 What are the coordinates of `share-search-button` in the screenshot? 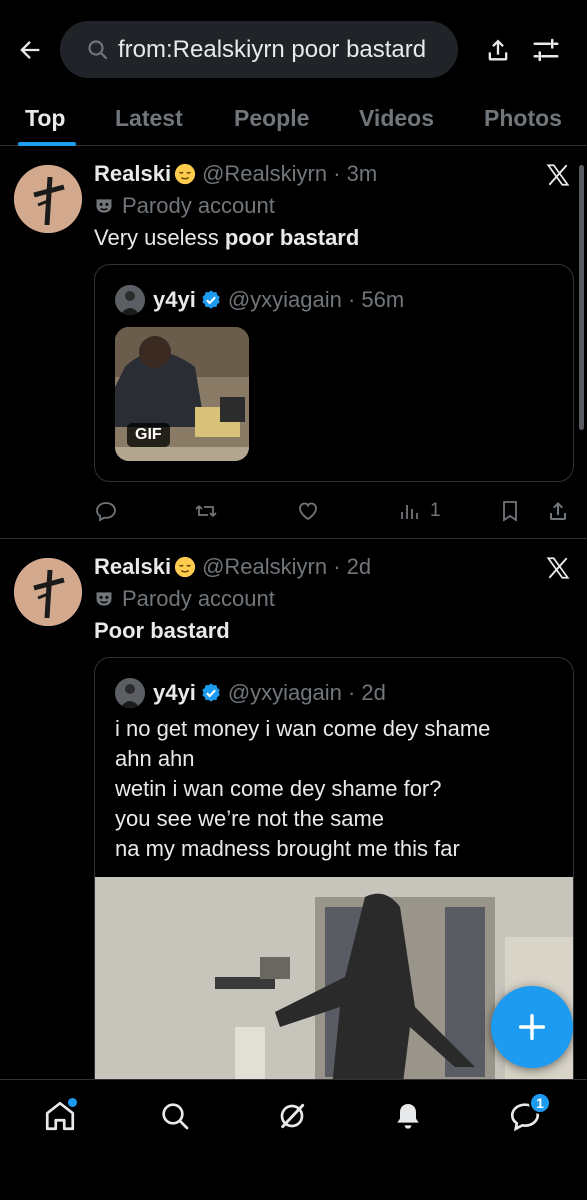 It's located at (498, 50).